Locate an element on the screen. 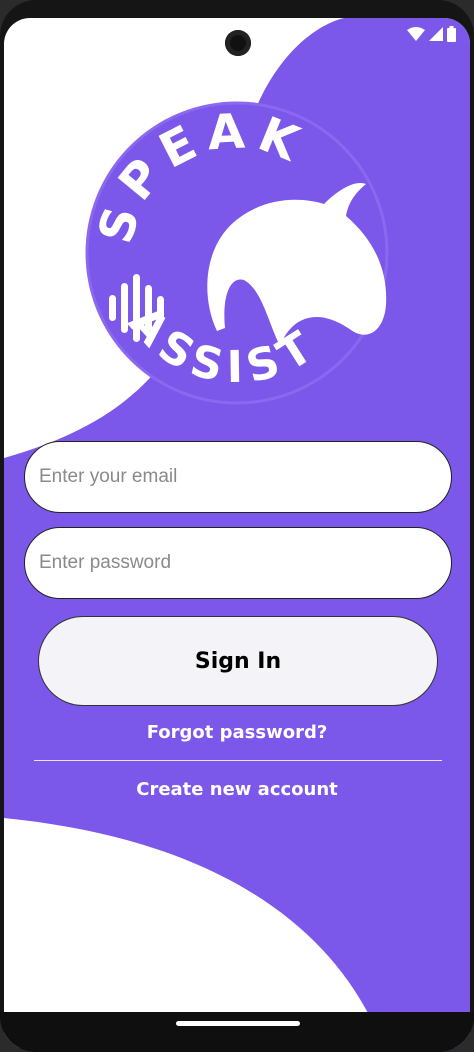 This screenshot has height=1052, width=474. create-account-link: Create new account is located at coordinates (237, 789).